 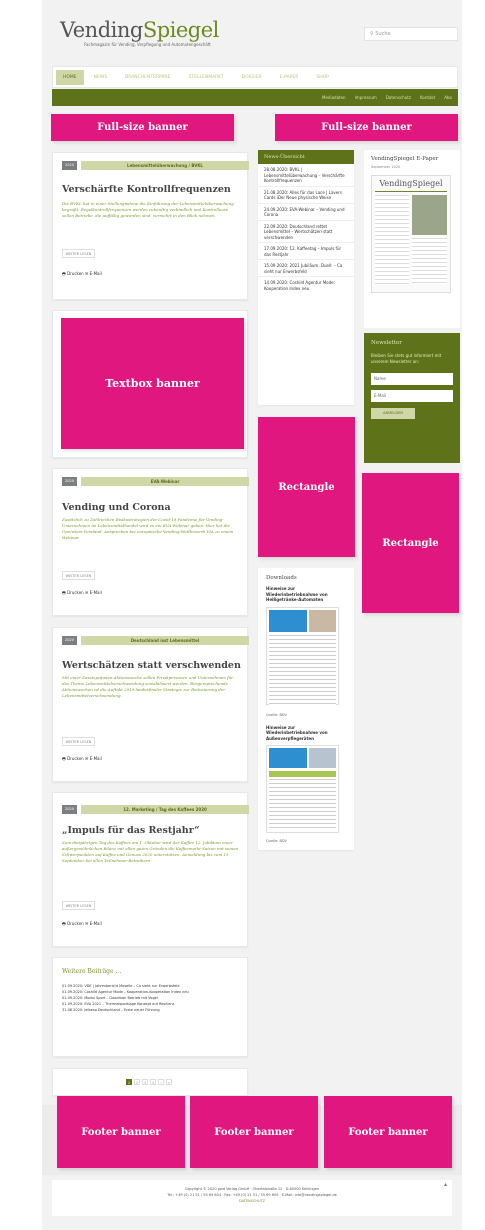 I want to click on newsletter-email-field: E-Mail, so click(x=412, y=396).